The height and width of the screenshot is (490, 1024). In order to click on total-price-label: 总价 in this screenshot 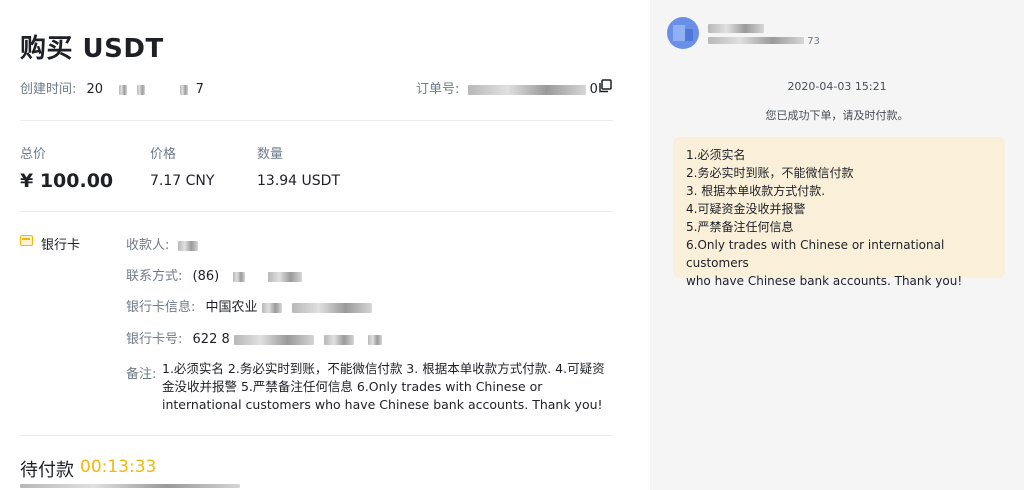, I will do `click(33, 154)`.